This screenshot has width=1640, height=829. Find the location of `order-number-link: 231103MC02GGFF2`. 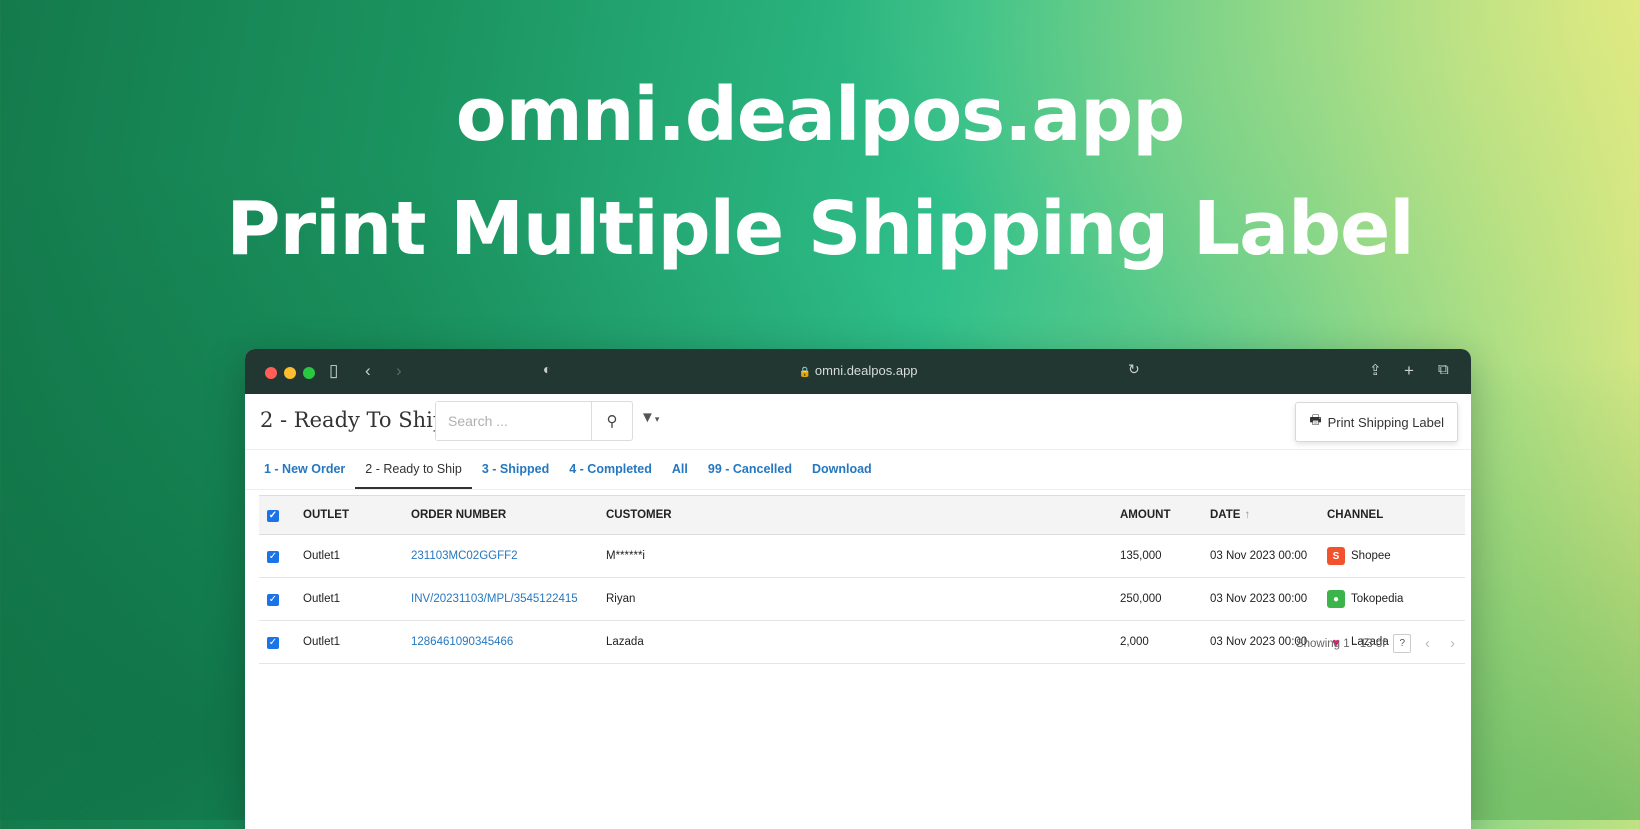

order-number-link: 231103MC02GGFF2 is located at coordinates (507, 556).